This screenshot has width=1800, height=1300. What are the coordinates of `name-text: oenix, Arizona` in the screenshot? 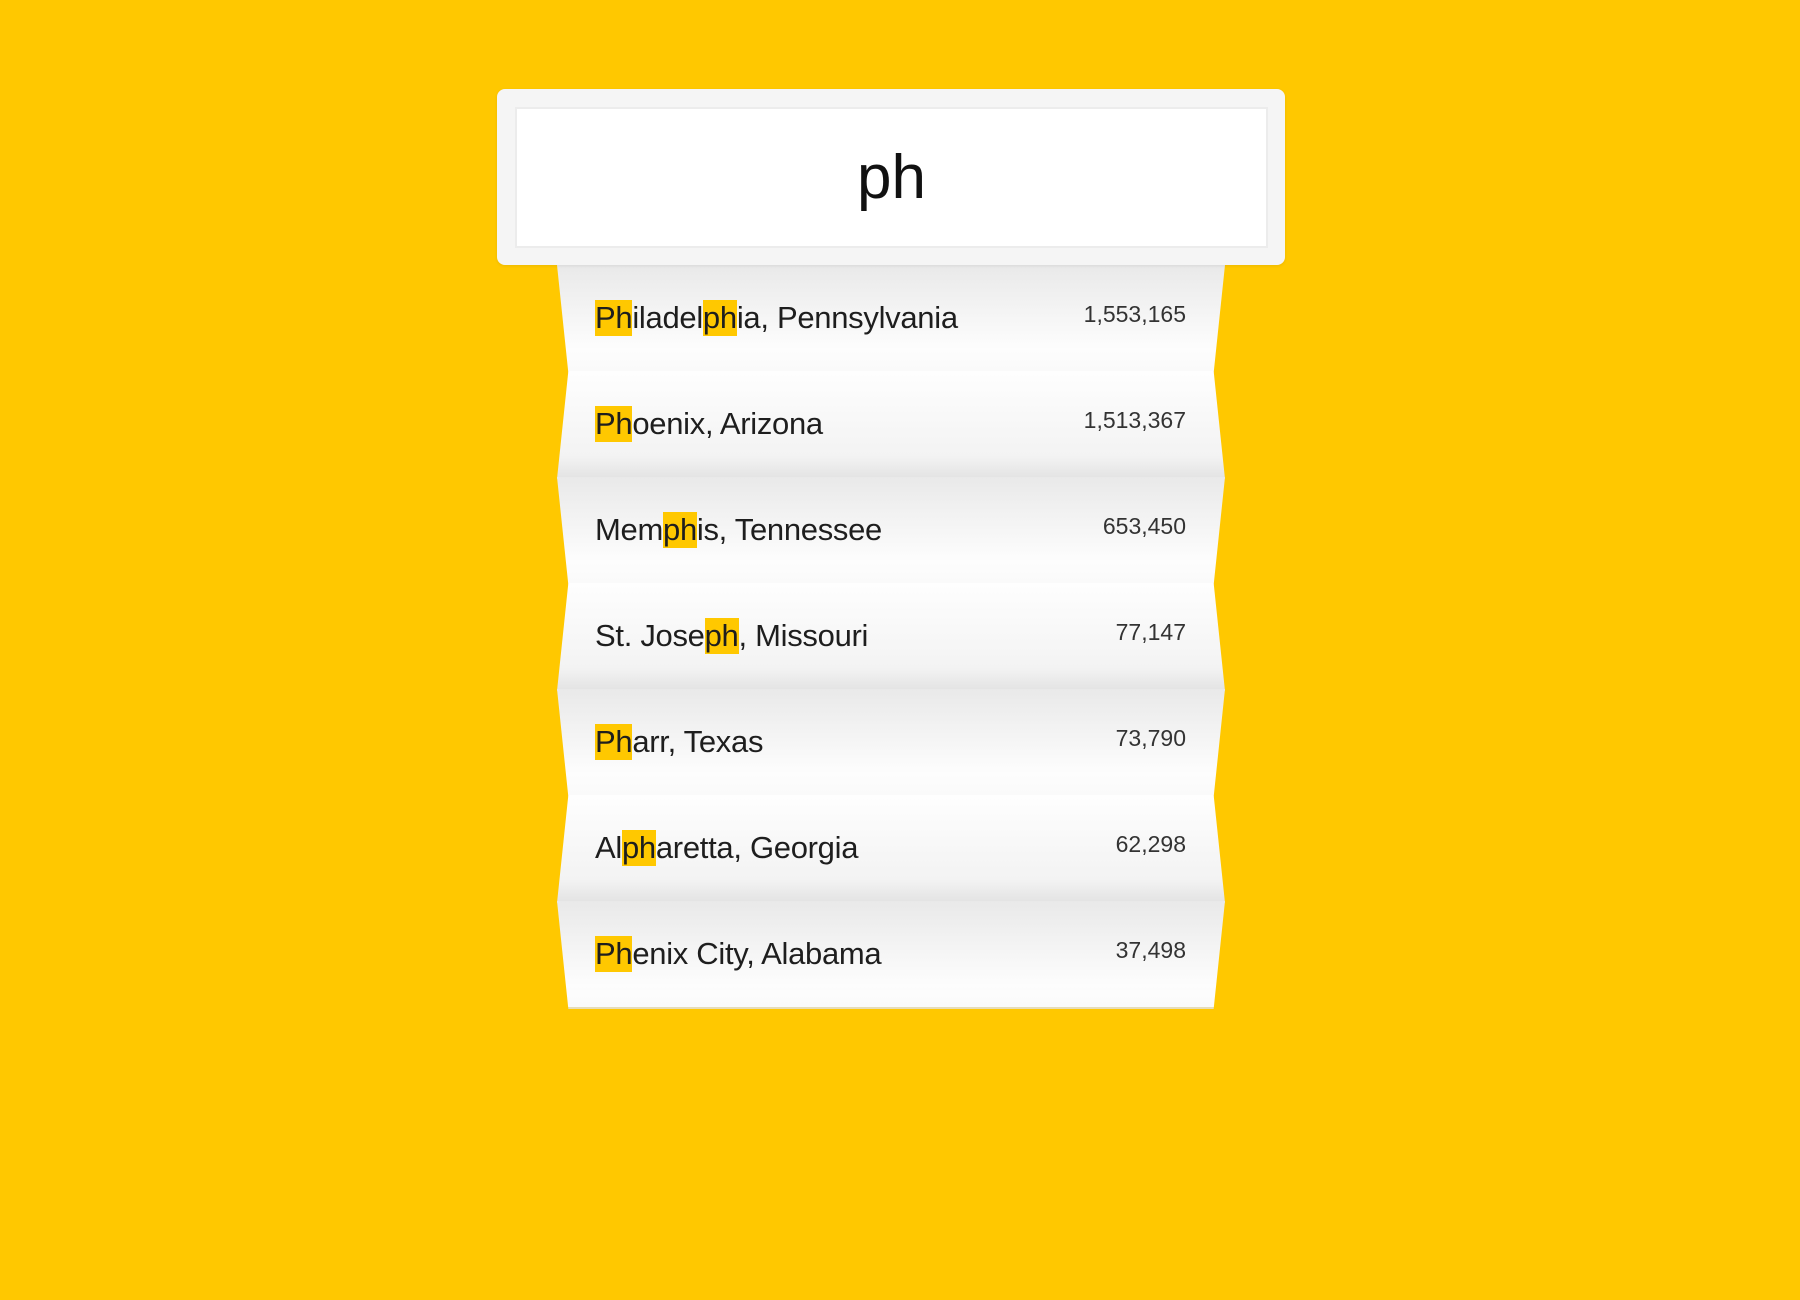 It's located at (727, 423).